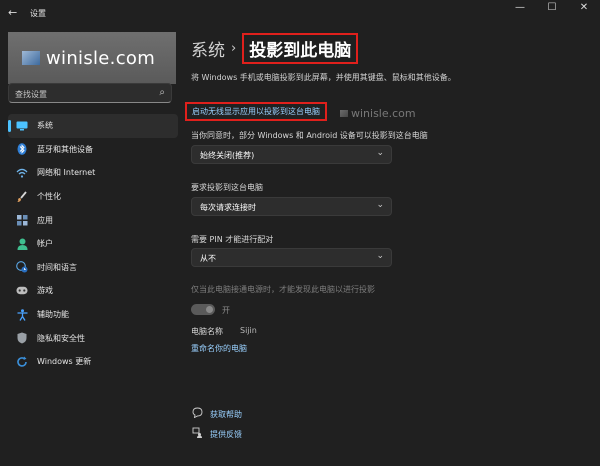  Describe the element at coordinates (228, 207) in the screenshot. I see `dropdown-value: 每次请求连接时` at that location.